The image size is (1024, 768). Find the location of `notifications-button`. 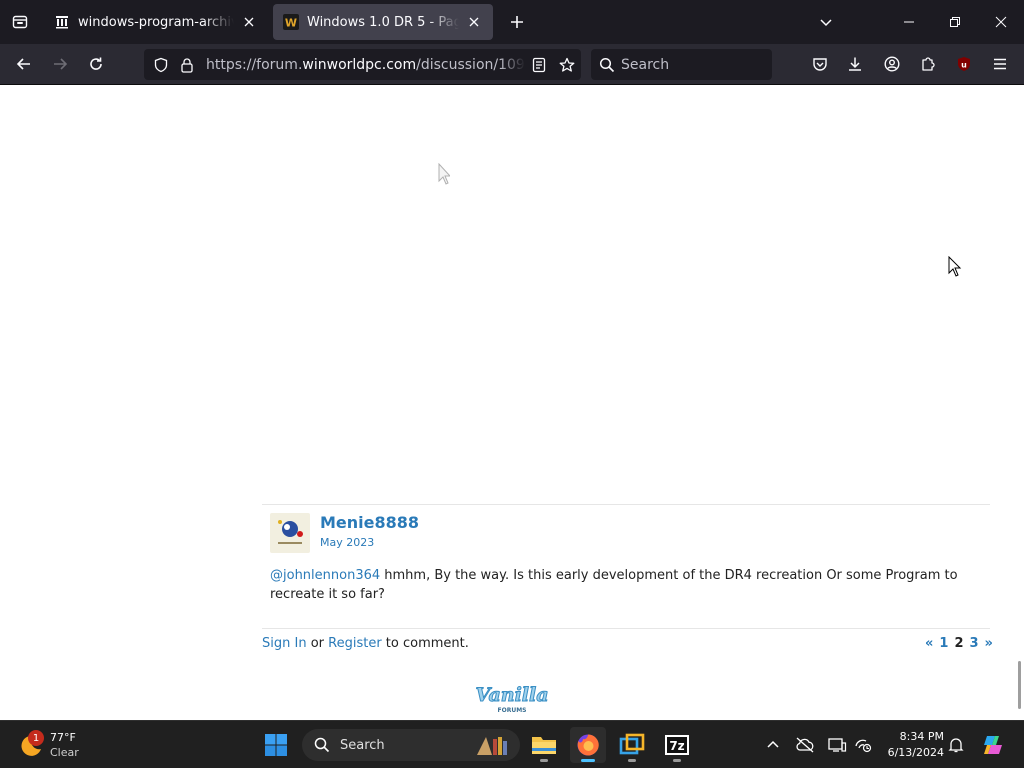

notifications-button is located at coordinates (956, 745).